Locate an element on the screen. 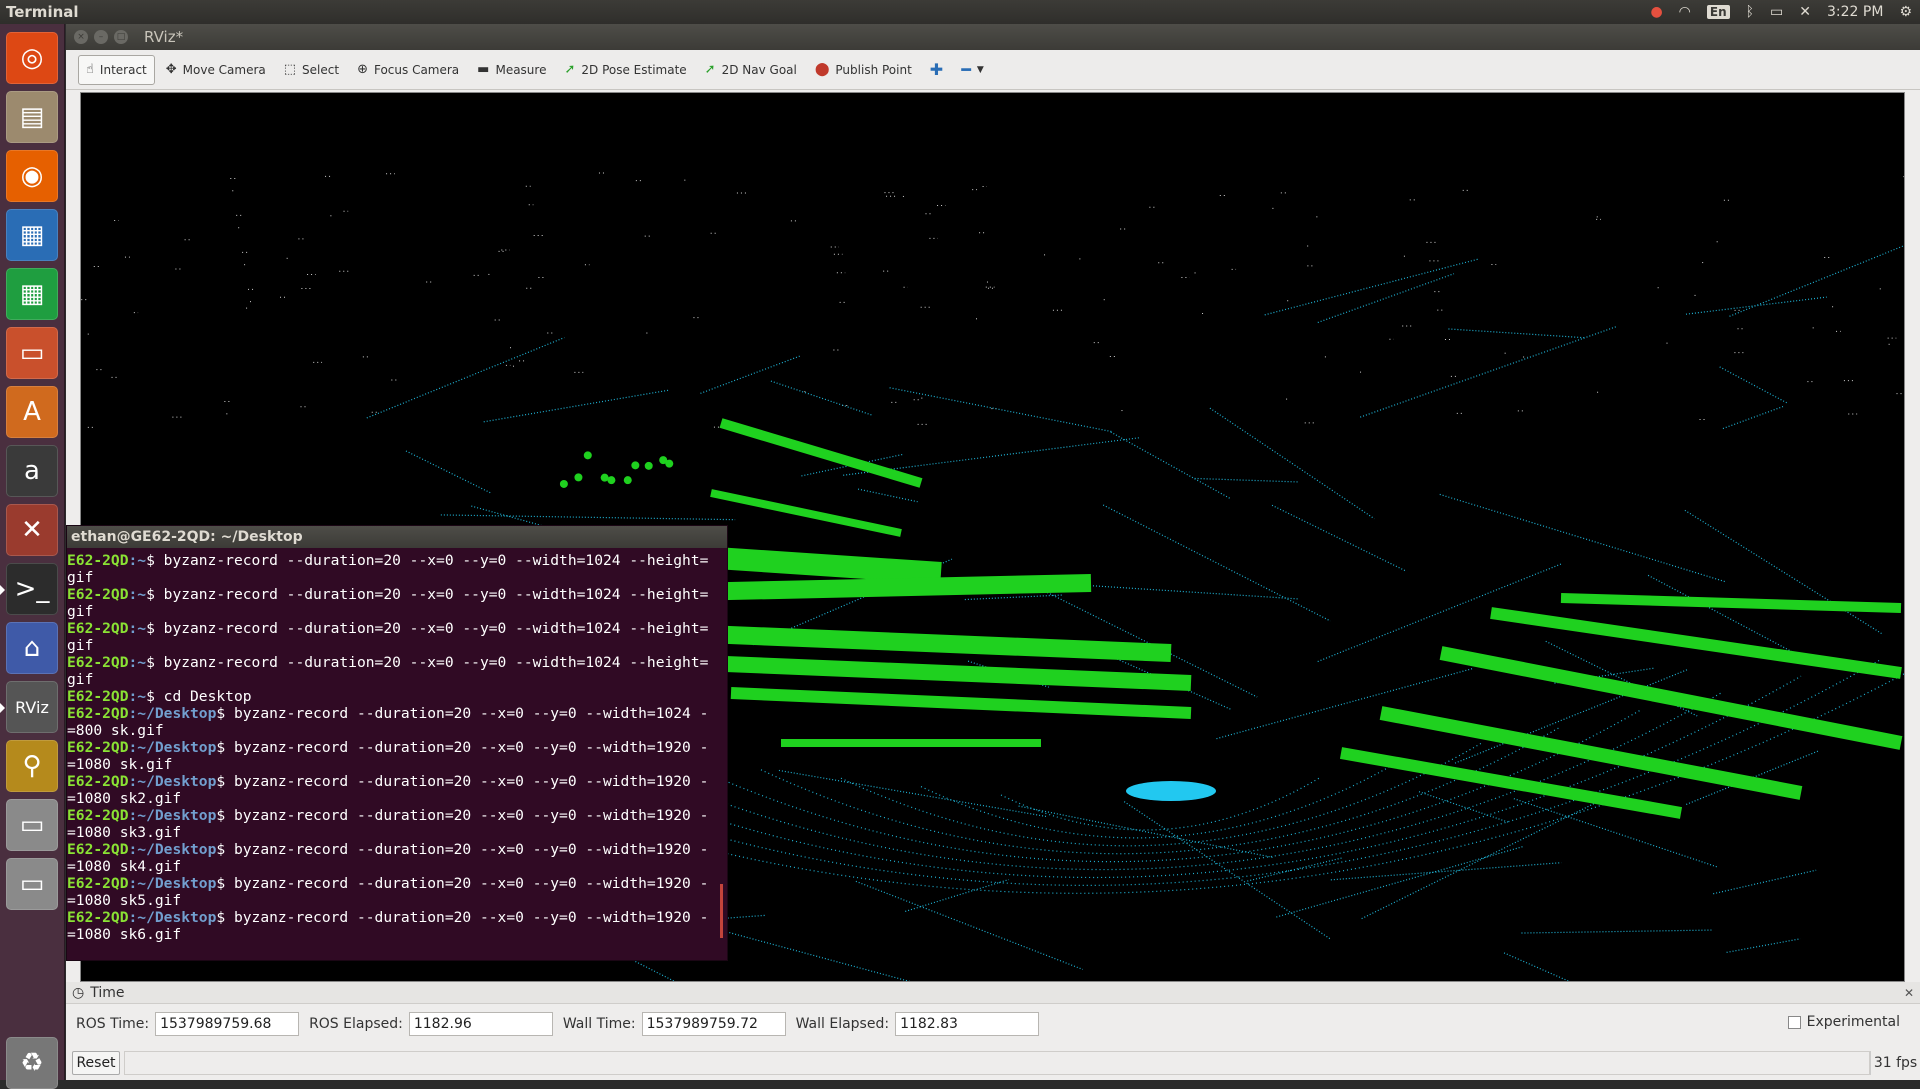 The image size is (1920, 1089). clock: 3:22 PM is located at coordinates (1855, 12).